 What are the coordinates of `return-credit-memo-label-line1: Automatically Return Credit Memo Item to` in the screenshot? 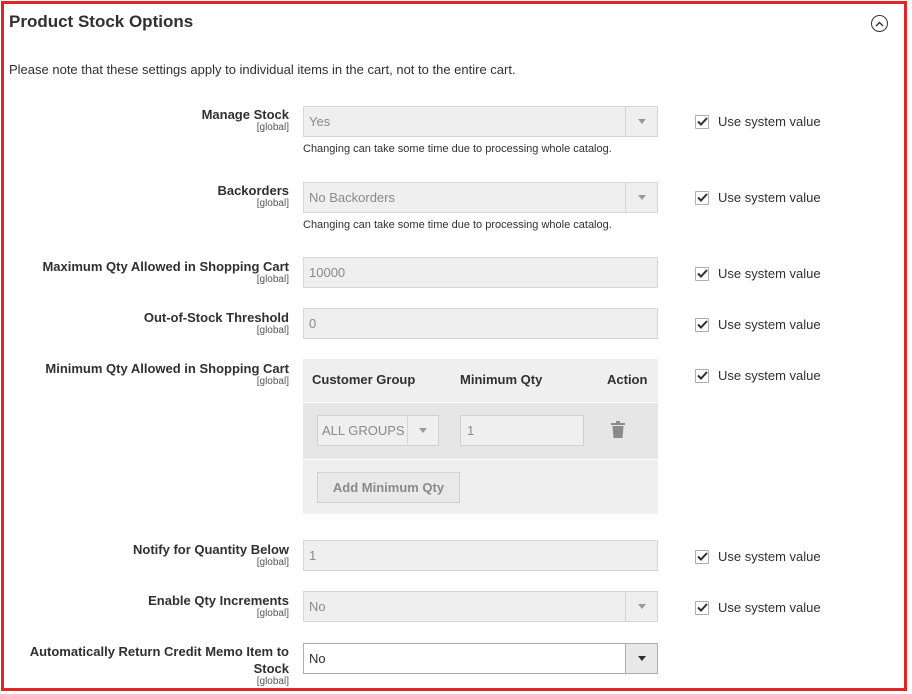 It's located at (159, 651).